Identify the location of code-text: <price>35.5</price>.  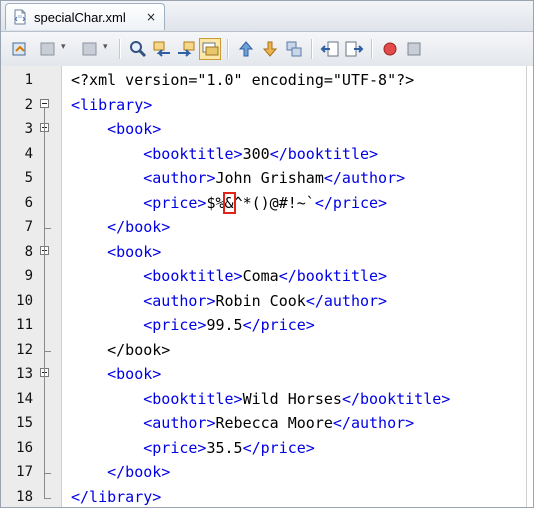
(193, 448).